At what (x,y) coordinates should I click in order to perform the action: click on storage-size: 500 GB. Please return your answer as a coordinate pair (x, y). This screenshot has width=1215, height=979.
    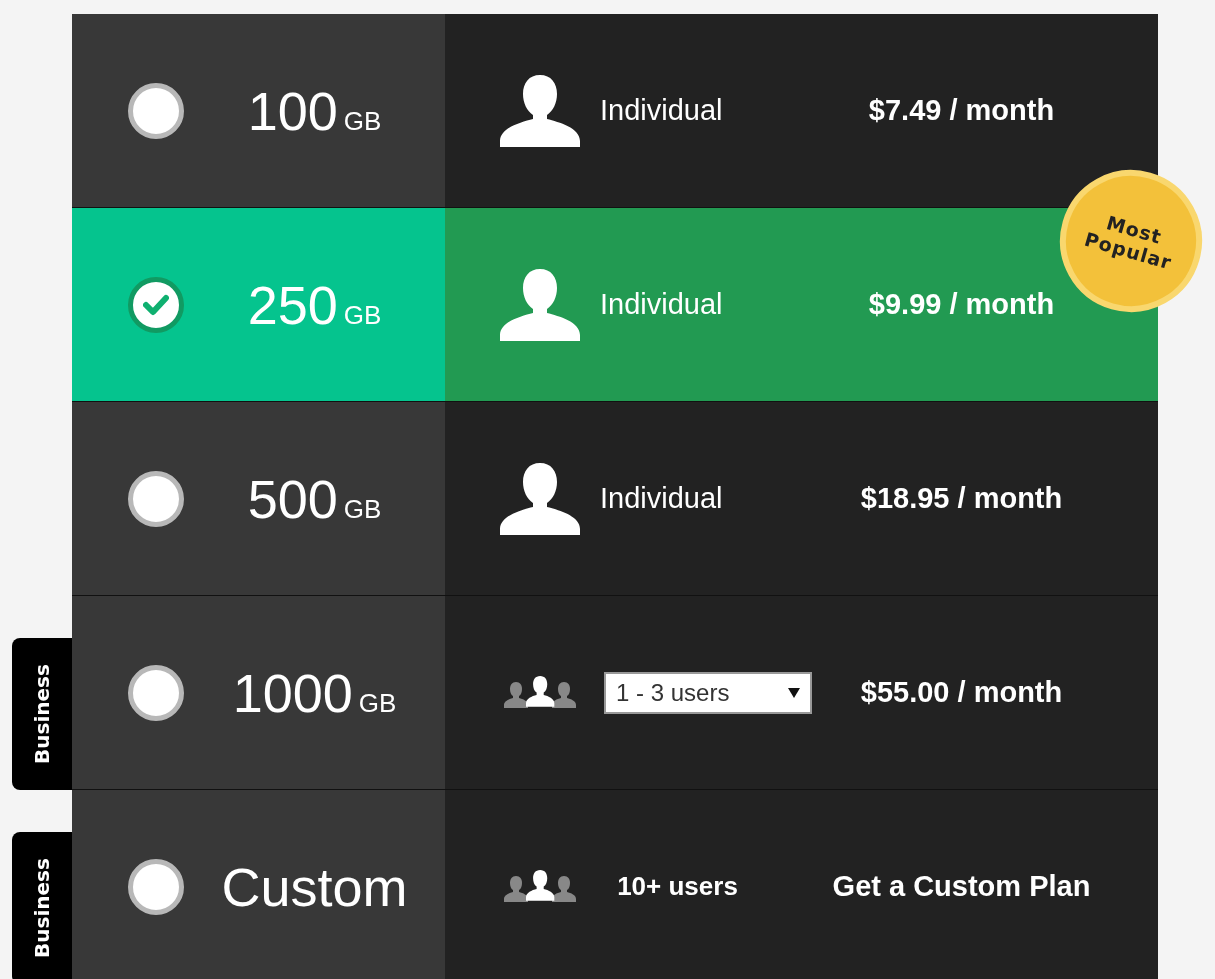
    Looking at the image, I should click on (314, 498).